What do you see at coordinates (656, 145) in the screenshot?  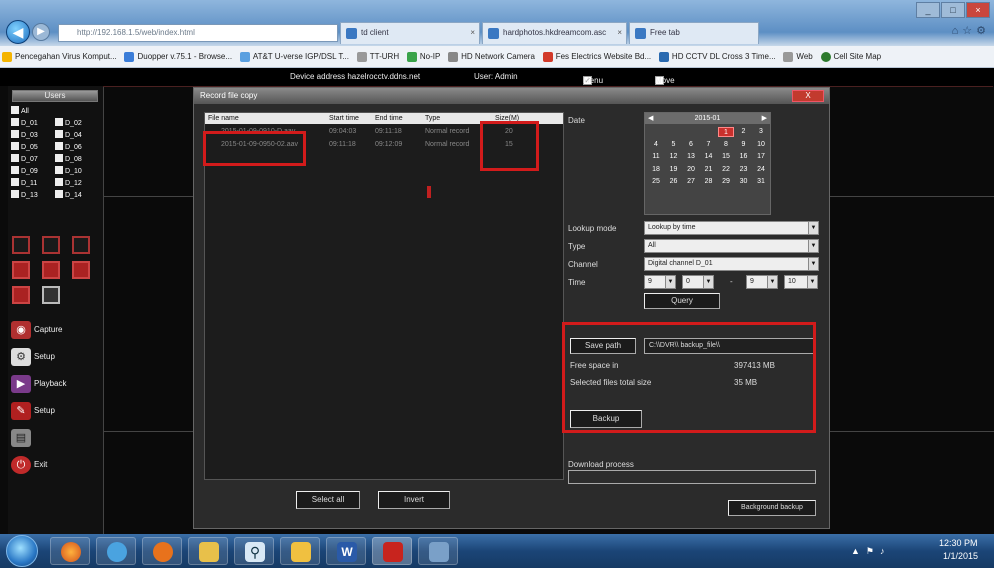 I see `calendar-day: 4` at bounding box center [656, 145].